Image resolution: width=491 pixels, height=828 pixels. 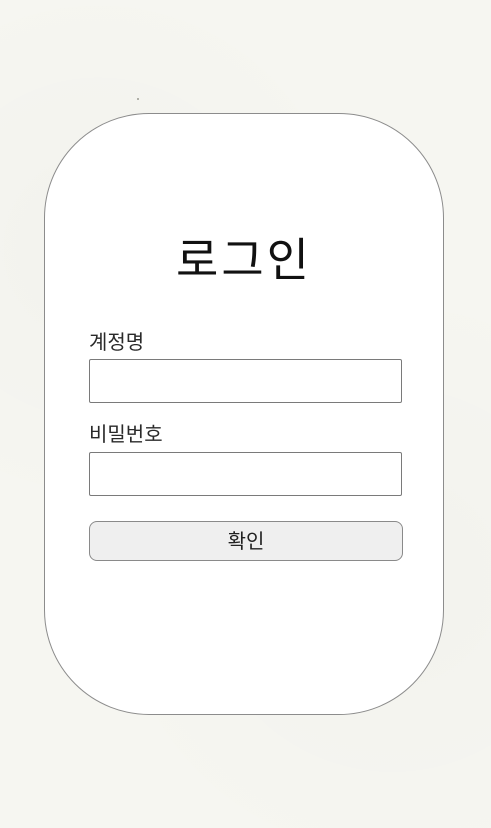 What do you see at coordinates (246, 541) in the screenshot?
I see `confirm-button: 확인` at bounding box center [246, 541].